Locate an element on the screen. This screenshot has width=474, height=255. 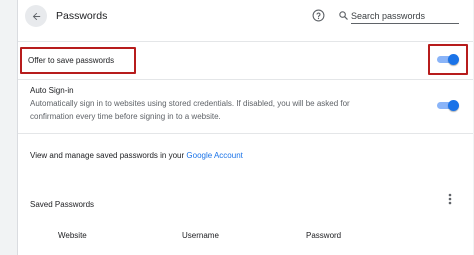
search-box is located at coordinates (401, 16).